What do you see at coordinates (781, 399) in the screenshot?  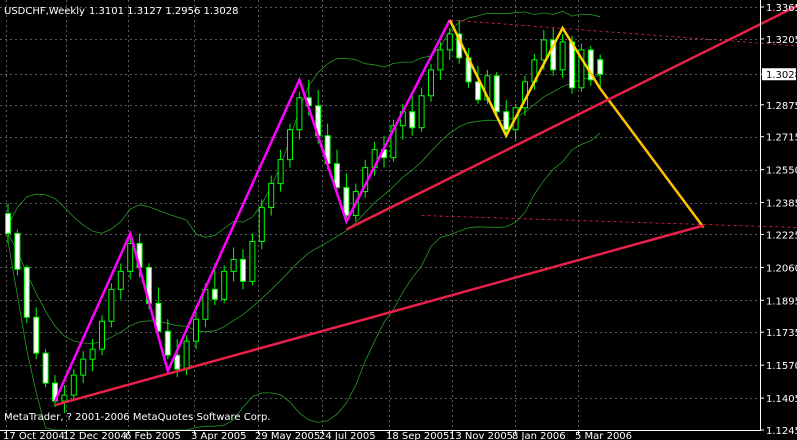 I see `y-tick-label: 1.1405` at bounding box center [781, 399].